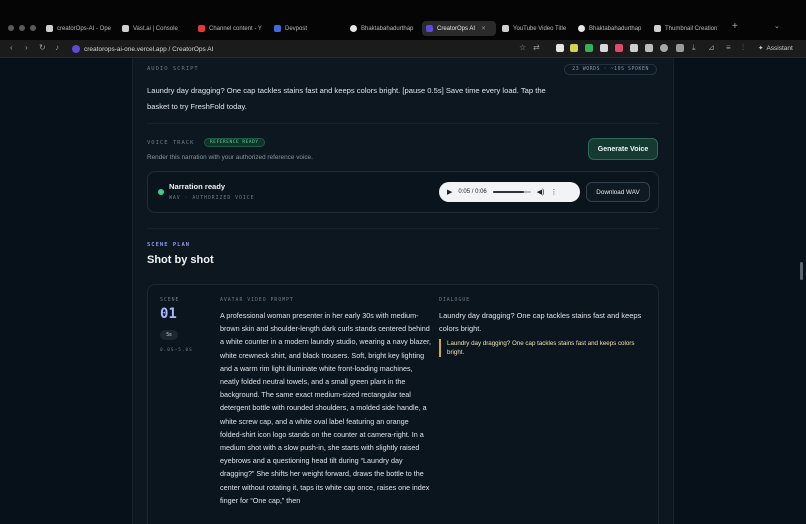 The height and width of the screenshot is (524, 806). I want to click on browser-tab: YouTube Video Title, so click(534, 28).